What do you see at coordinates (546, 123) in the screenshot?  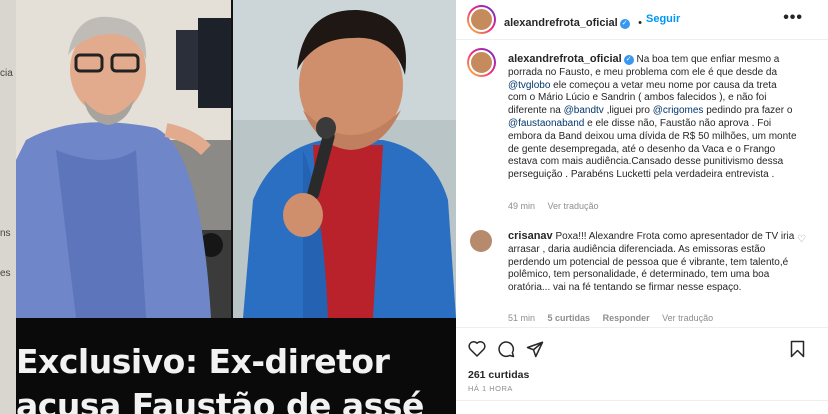 I see `mention-link: @faustaonaband` at bounding box center [546, 123].